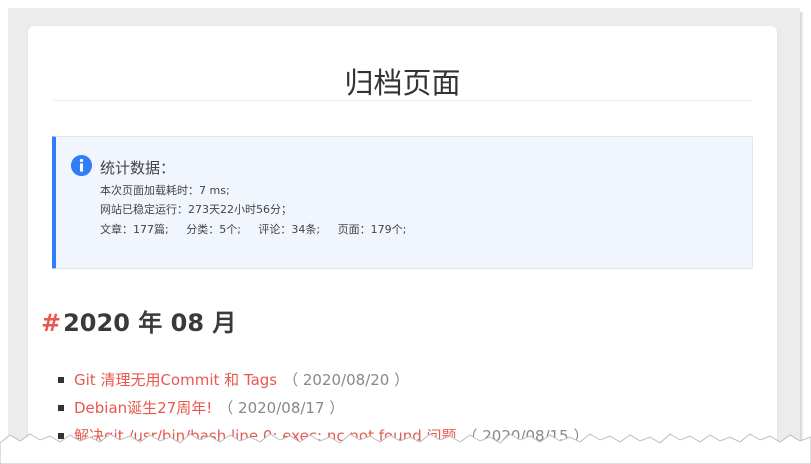 This screenshot has width=811, height=464. What do you see at coordinates (346, 380) in the screenshot?
I see `post-date: （ 2020/08/20 ）` at bounding box center [346, 380].